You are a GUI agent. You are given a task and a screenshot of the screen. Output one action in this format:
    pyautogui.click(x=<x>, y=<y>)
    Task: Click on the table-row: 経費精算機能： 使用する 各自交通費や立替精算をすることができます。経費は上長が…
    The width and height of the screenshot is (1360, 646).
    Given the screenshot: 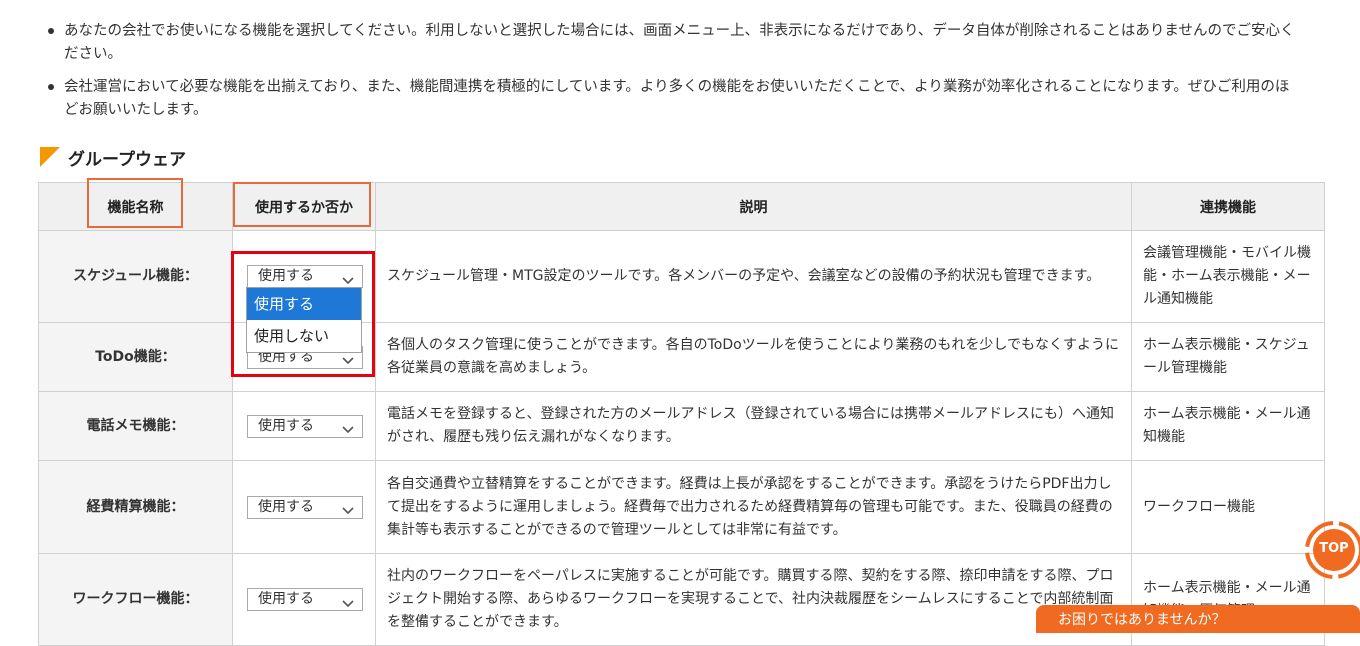 What is the action you would take?
    pyautogui.click(x=681, y=507)
    